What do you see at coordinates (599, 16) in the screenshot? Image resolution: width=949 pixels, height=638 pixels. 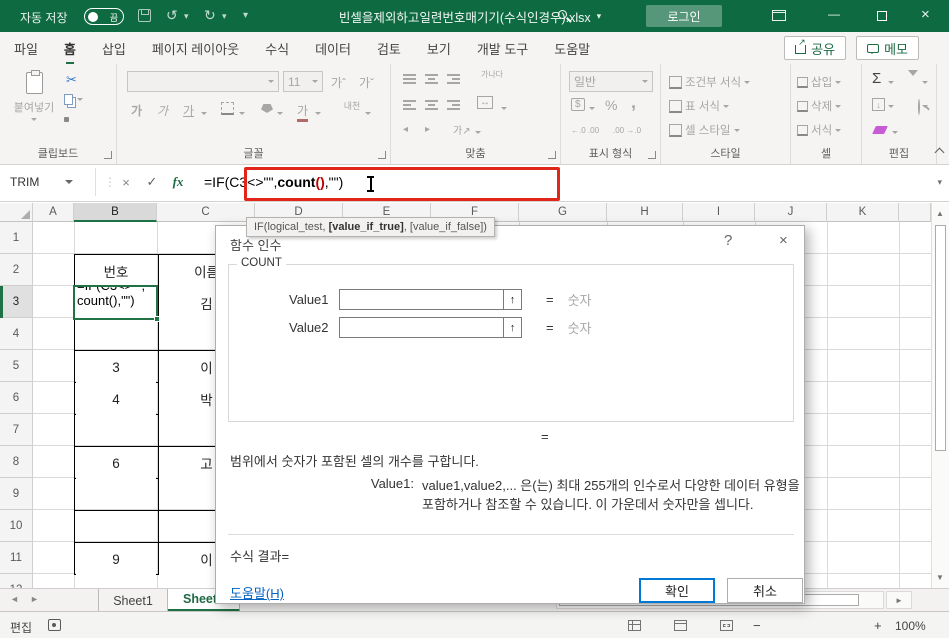 I see `title-dropdown-icon: ▾` at bounding box center [599, 16].